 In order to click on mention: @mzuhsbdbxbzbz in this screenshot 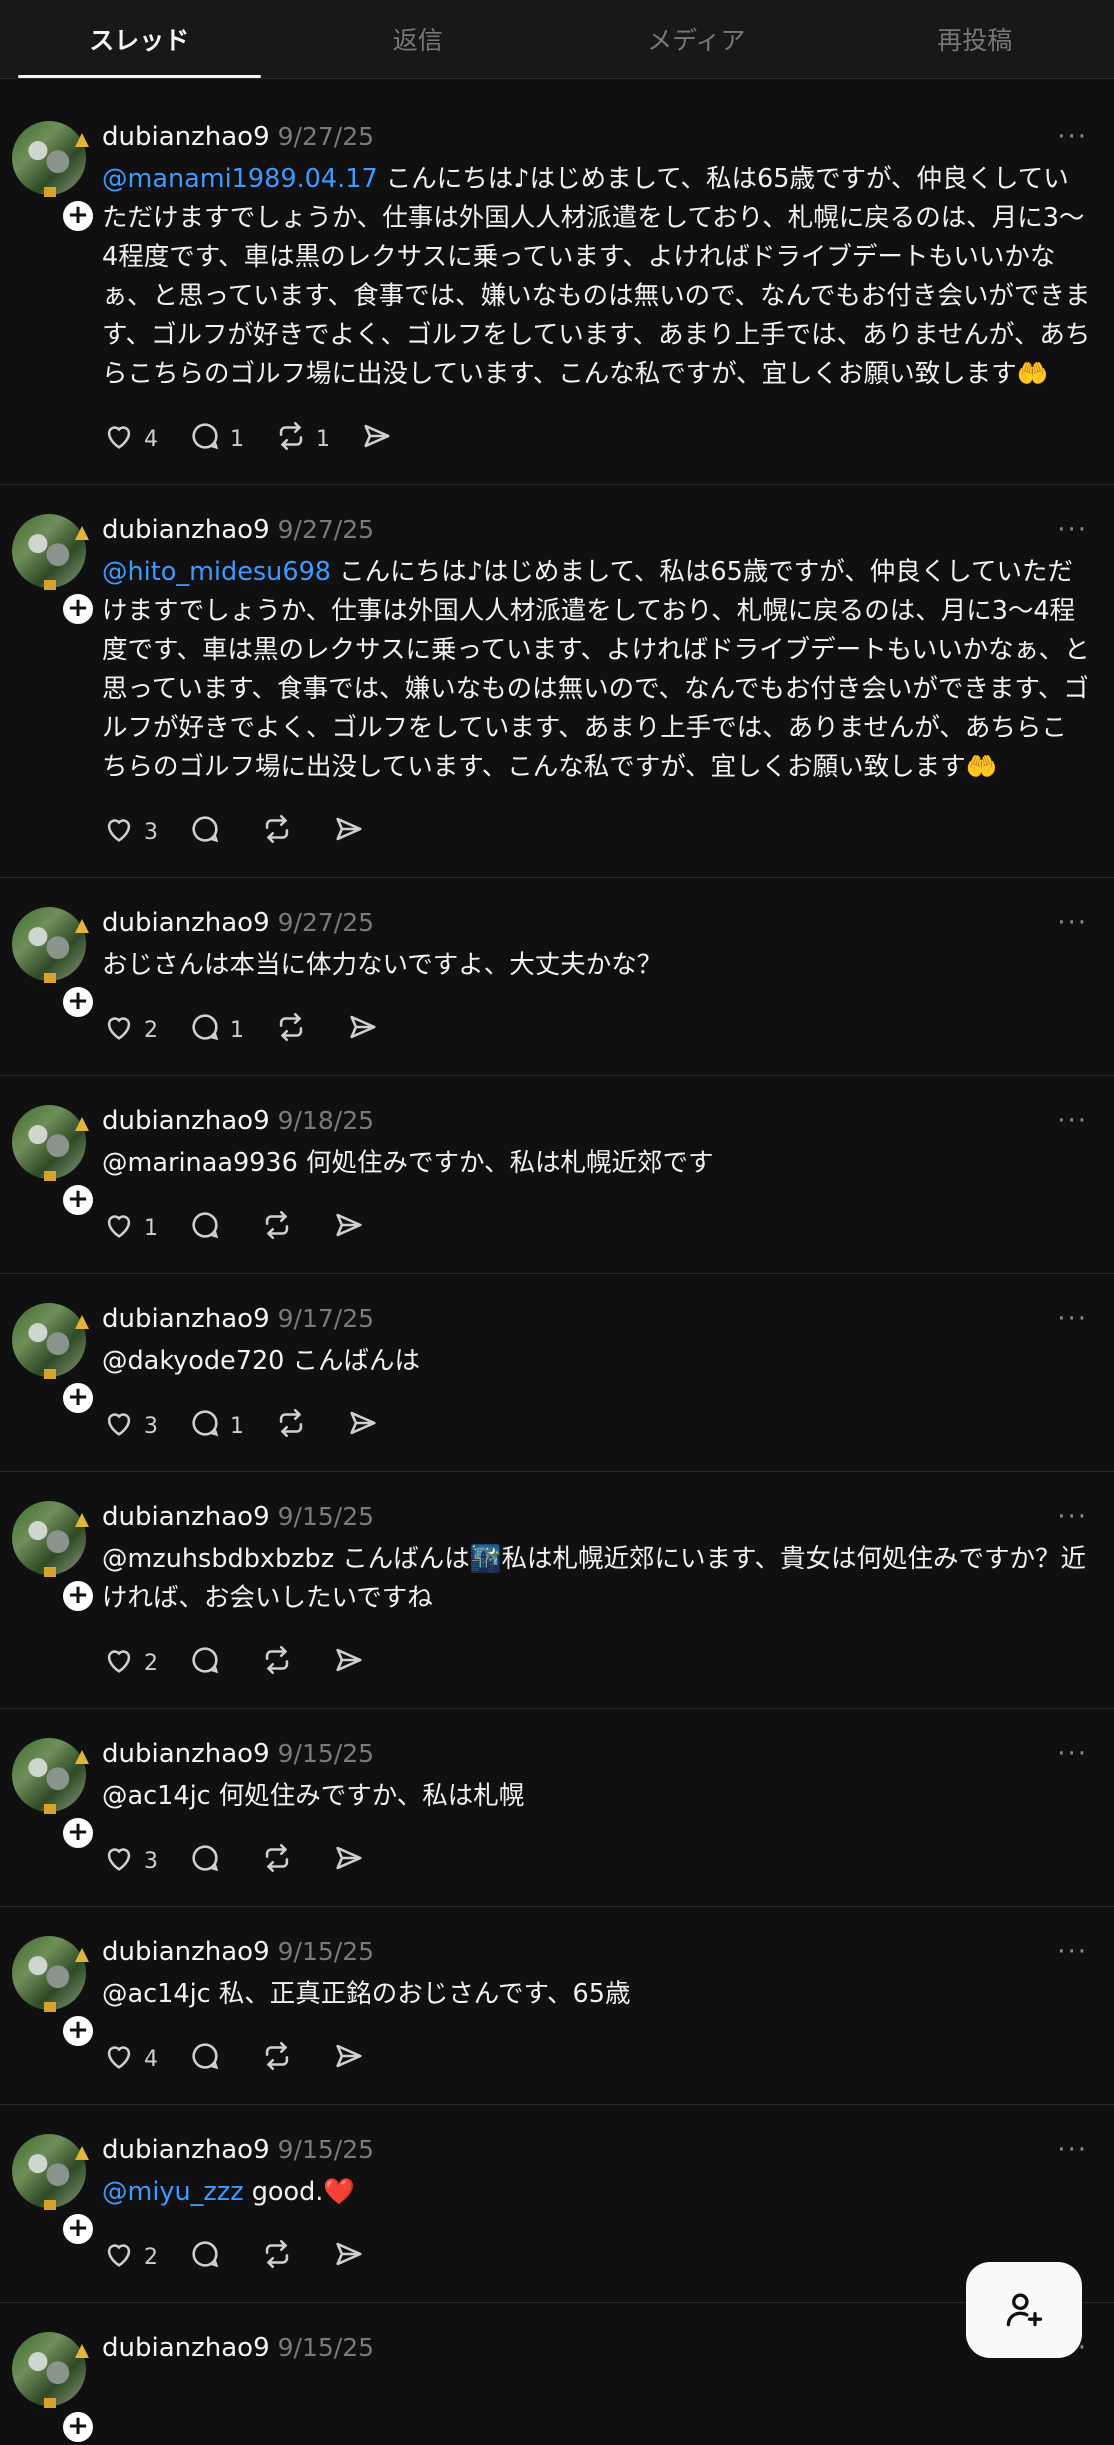, I will do `click(218, 1559)`.